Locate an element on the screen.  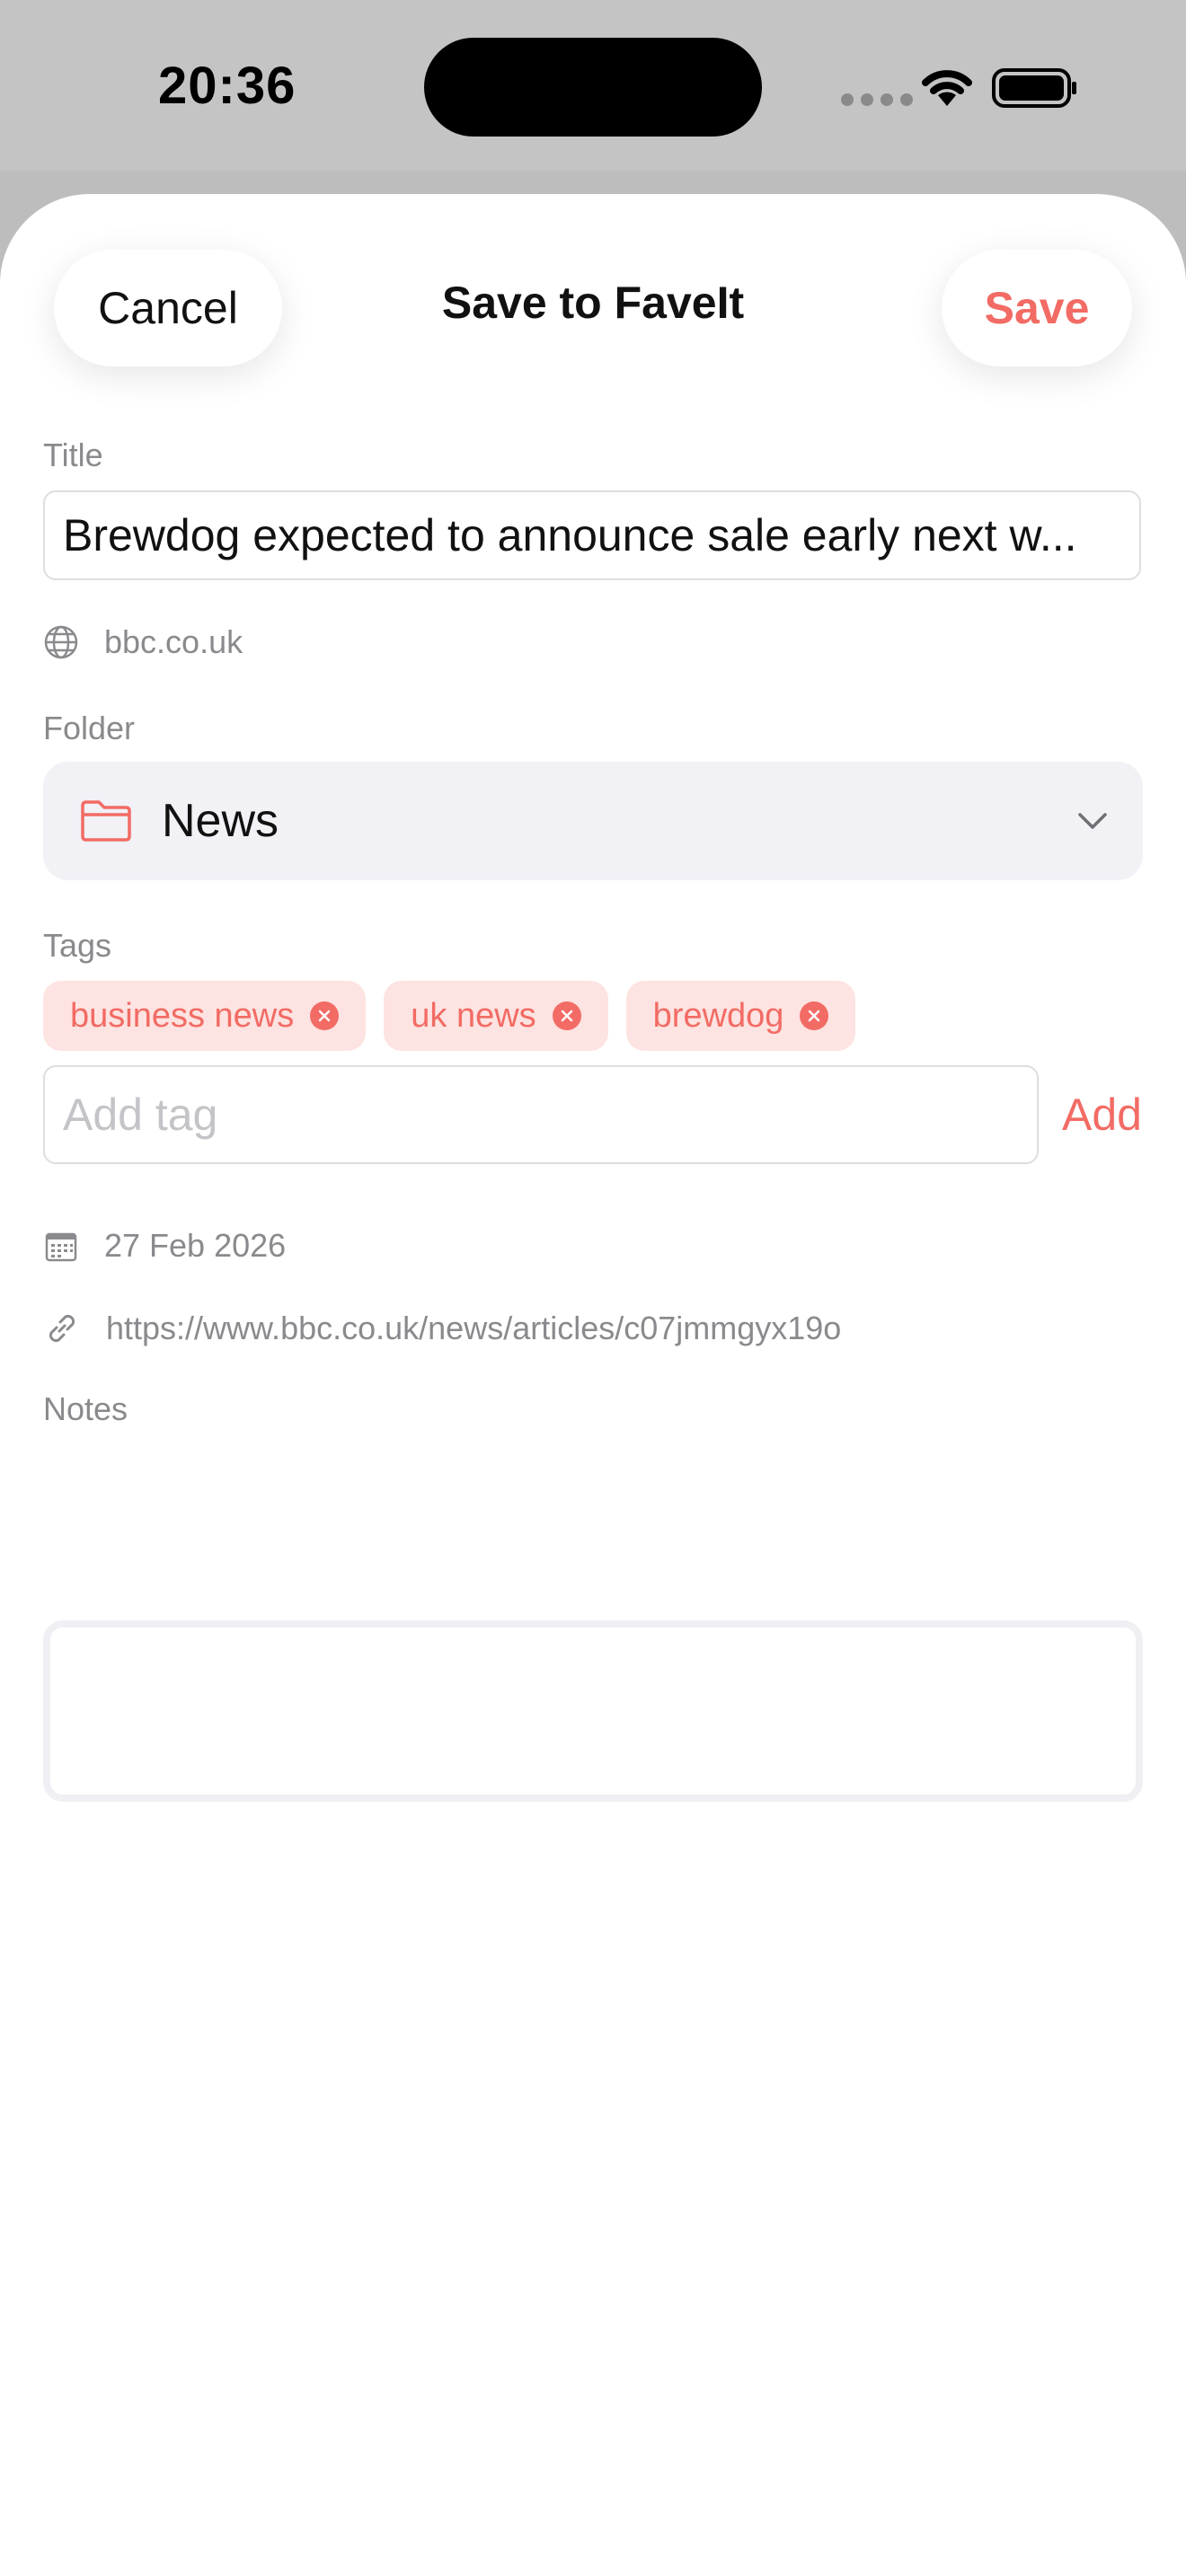
dynamic-island is located at coordinates (593, 87).